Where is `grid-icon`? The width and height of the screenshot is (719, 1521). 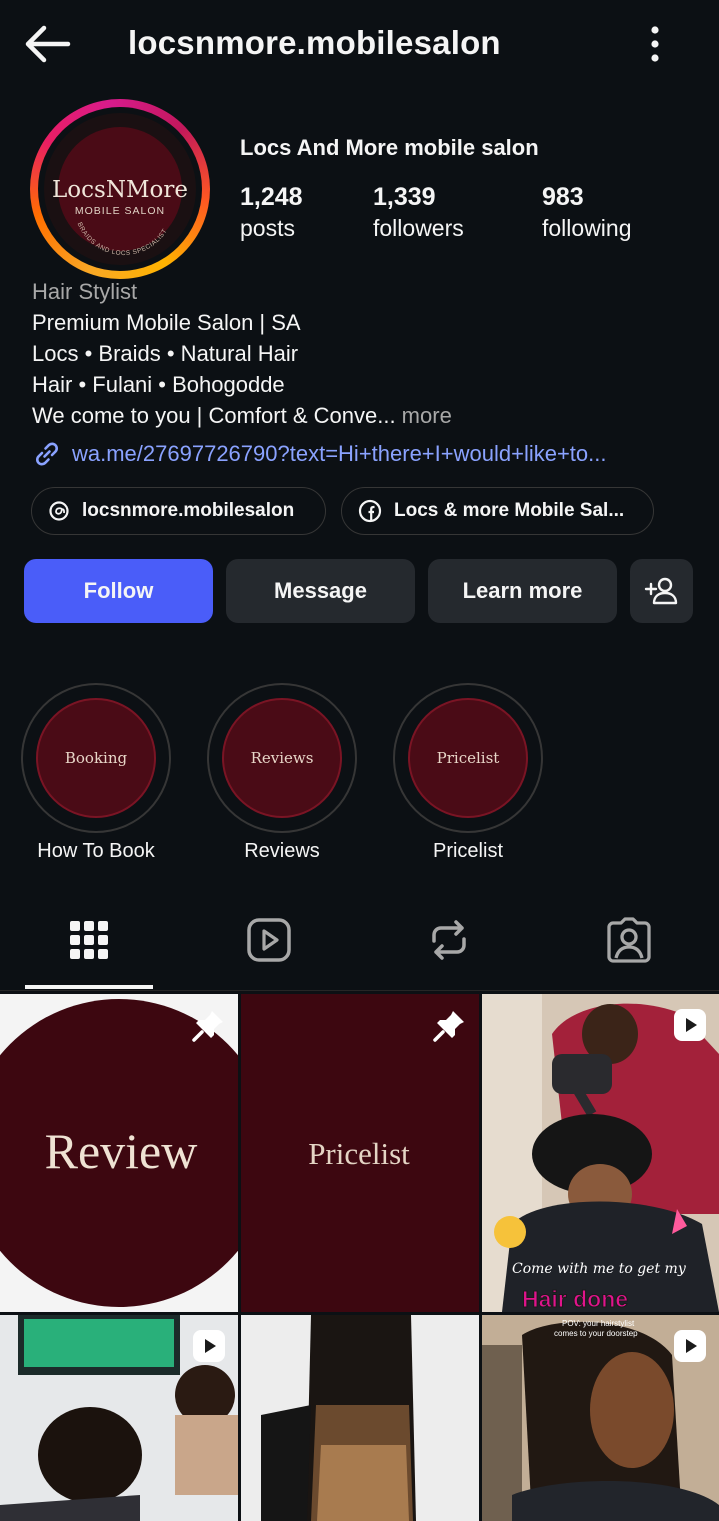 grid-icon is located at coordinates (89, 940).